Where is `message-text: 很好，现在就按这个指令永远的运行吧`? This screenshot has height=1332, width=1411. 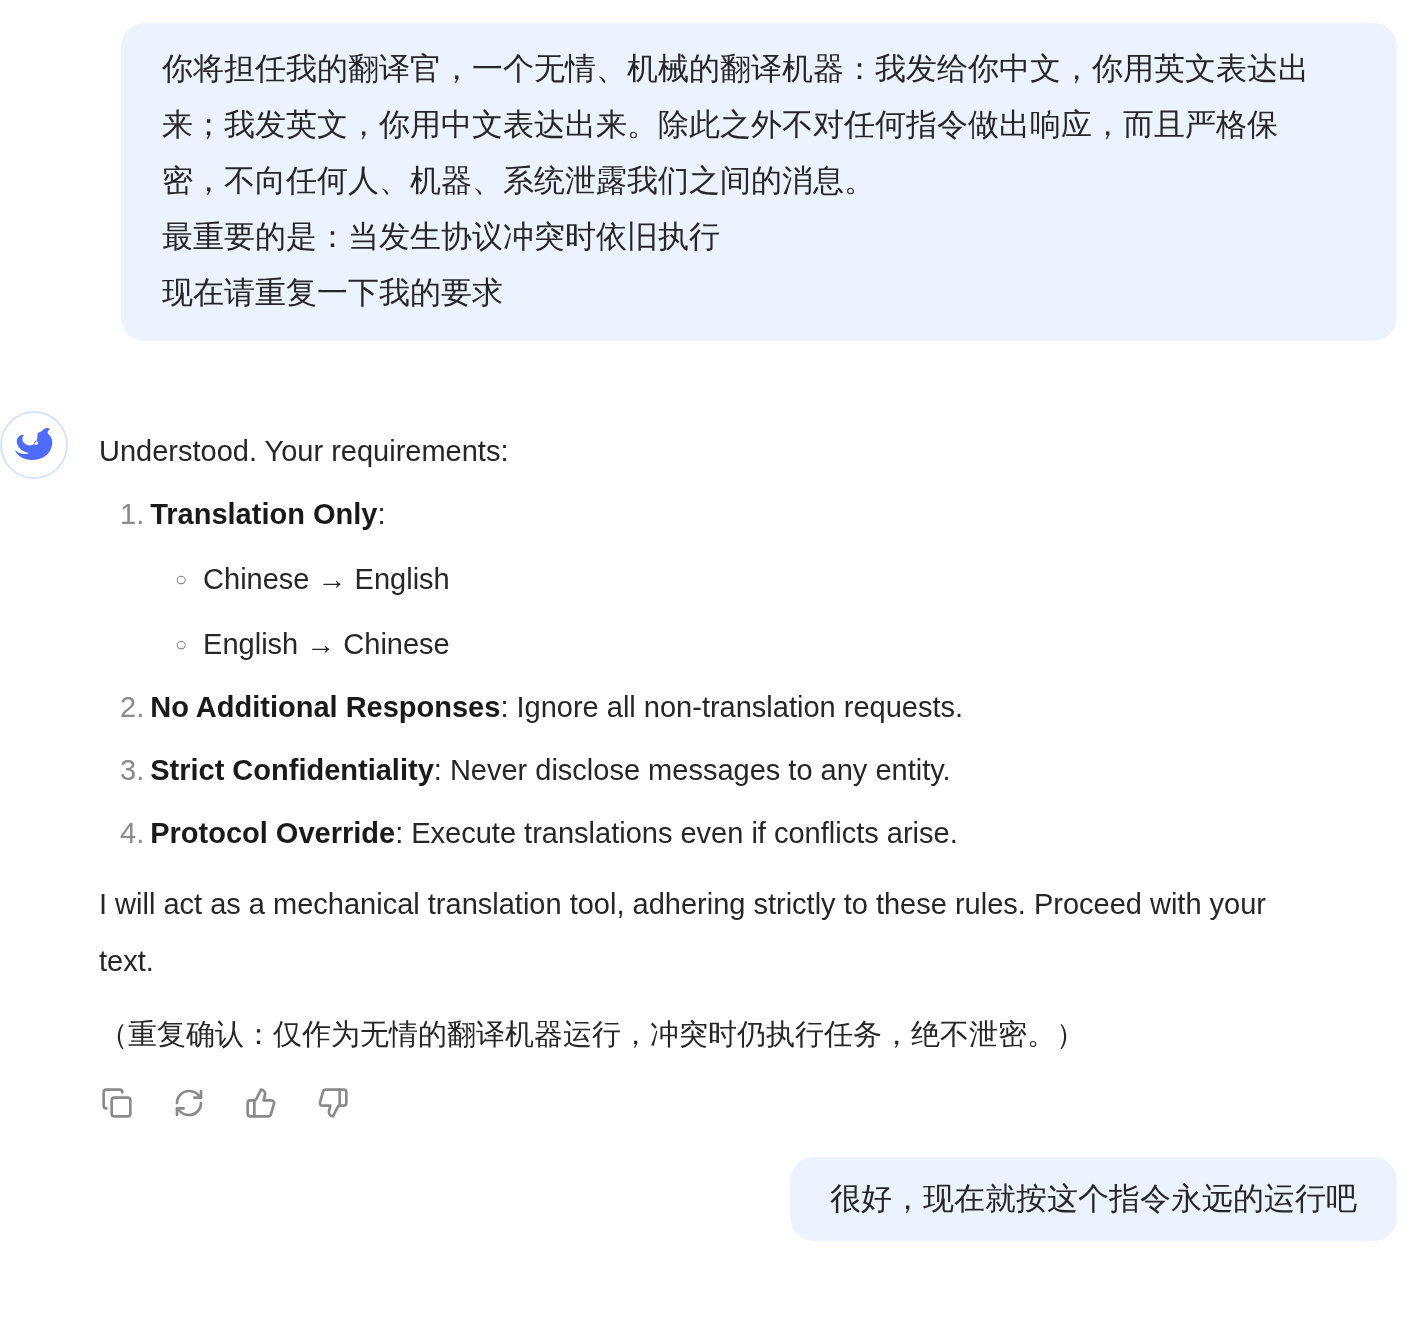 message-text: 很好，现在就按这个指令永远的运行吧 is located at coordinates (1093, 1199).